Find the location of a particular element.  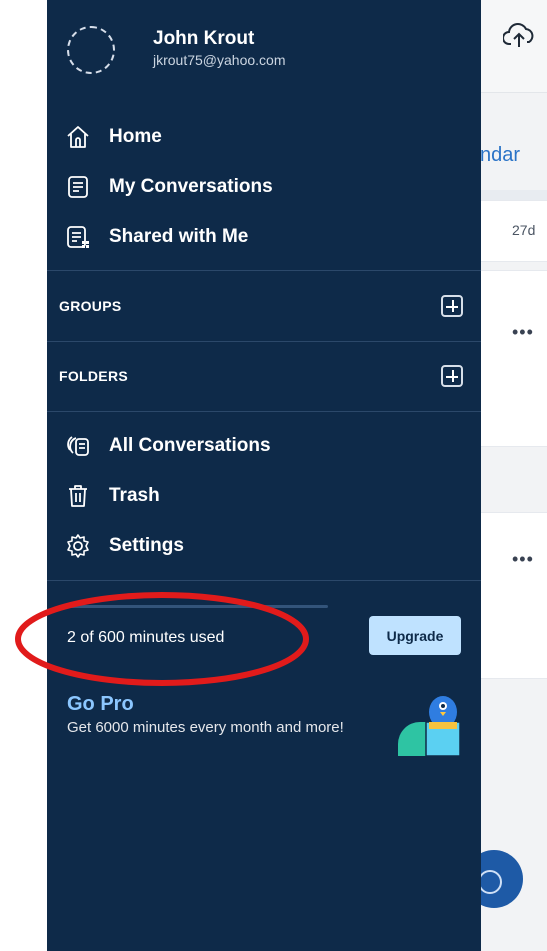

nav-item-label: My Conversations is located at coordinates (191, 186).